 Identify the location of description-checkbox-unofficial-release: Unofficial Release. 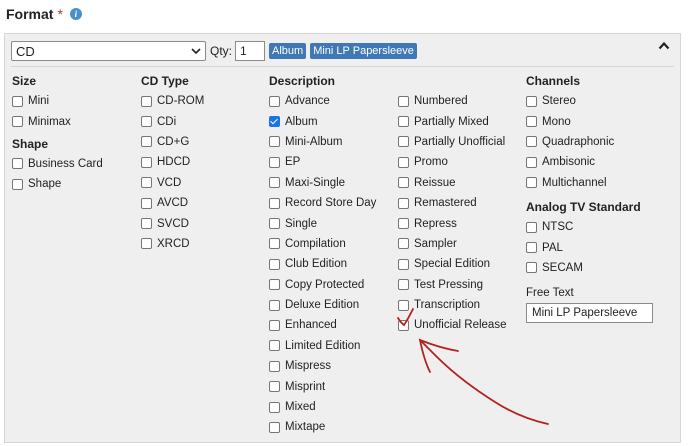
(452, 325).